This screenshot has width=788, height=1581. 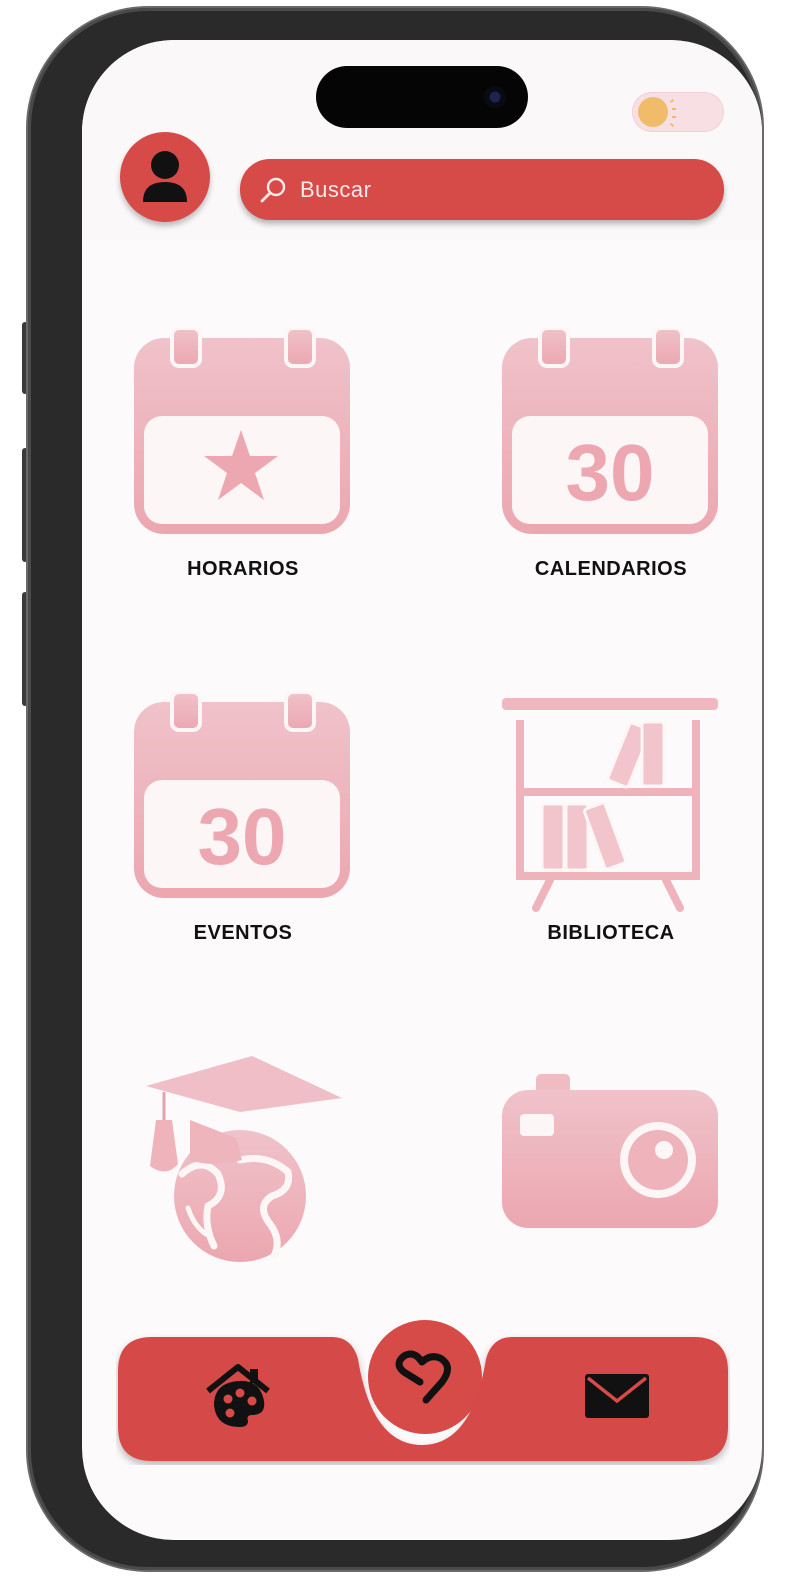 I want to click on profile-avatar-button, so click(x=165, y=177).